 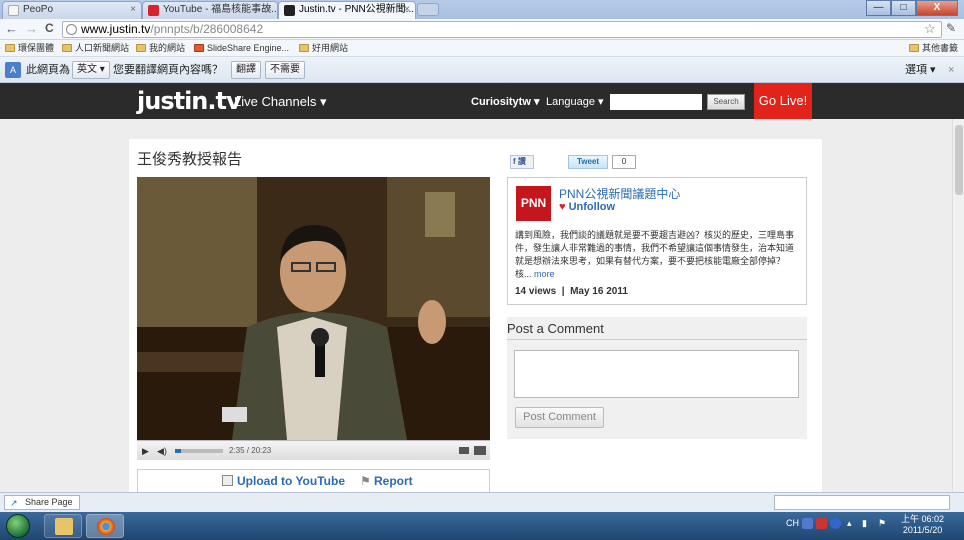 What do you see at coordinates (285, 70) in the screenshot?
I see `no-translate-button: 不需要` at bounding box center [285, 70].